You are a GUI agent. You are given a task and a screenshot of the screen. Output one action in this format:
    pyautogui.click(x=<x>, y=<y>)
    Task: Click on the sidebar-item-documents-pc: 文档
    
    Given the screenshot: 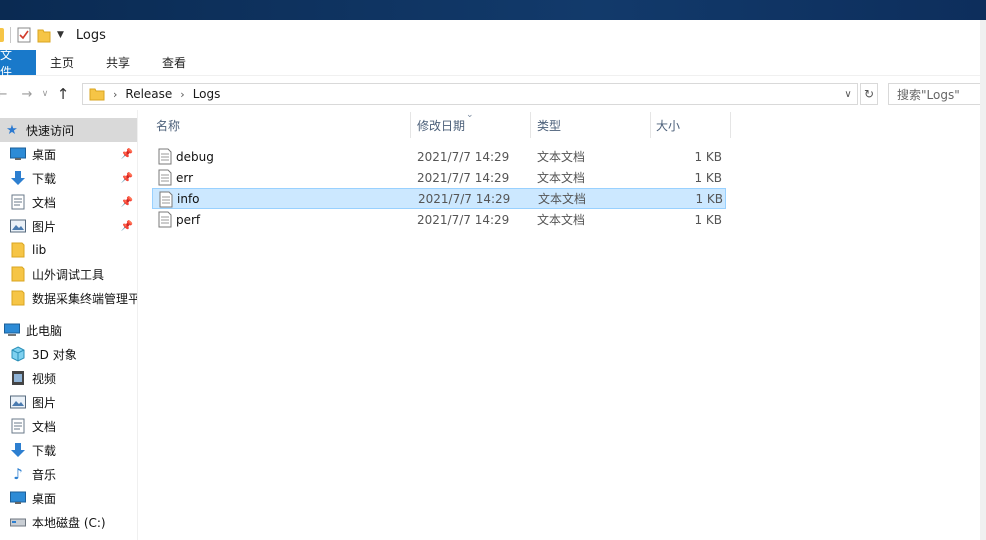 What is the action you would take?
    pyautogui.click(x=68, y=426)
    